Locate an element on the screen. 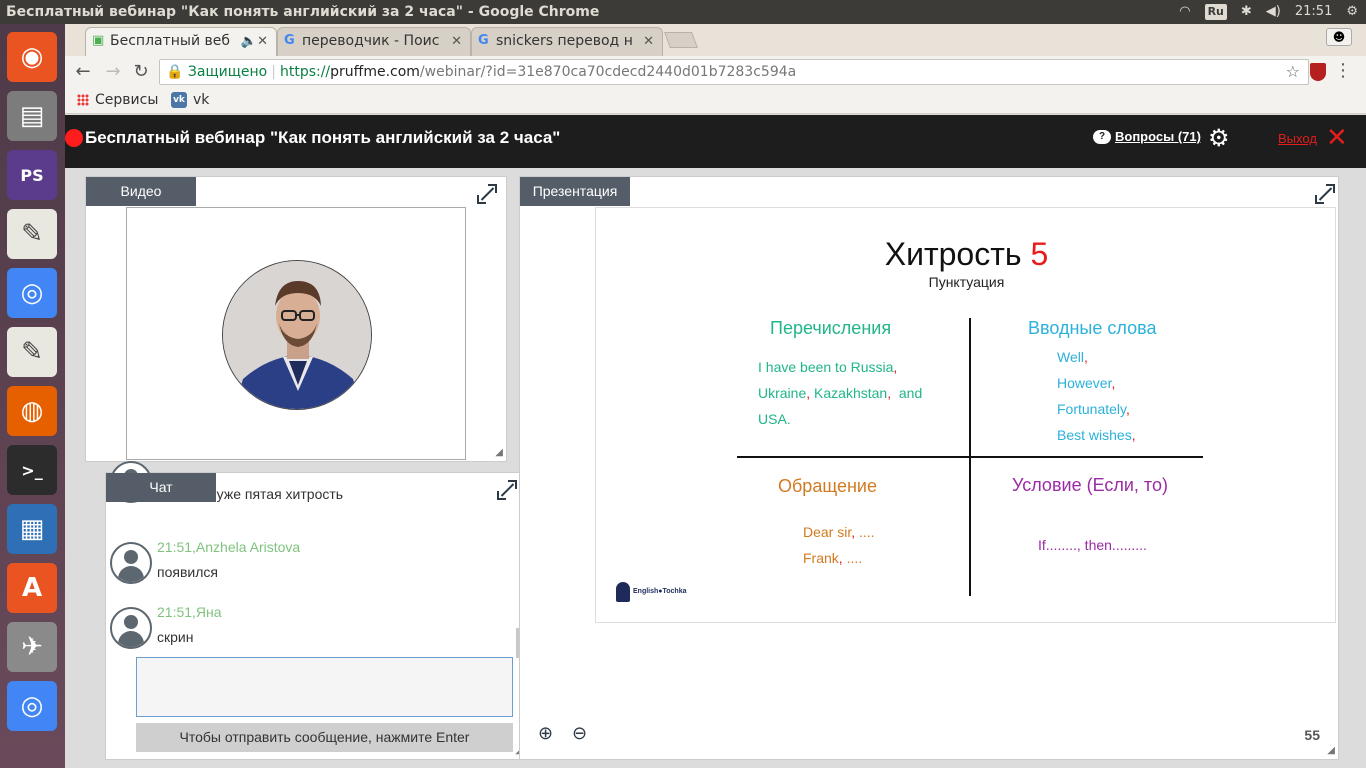 The height and width of the screenshot is (768, 1366). chrome-menu-icon: ⋮ is located at coordinates (1343, 70).